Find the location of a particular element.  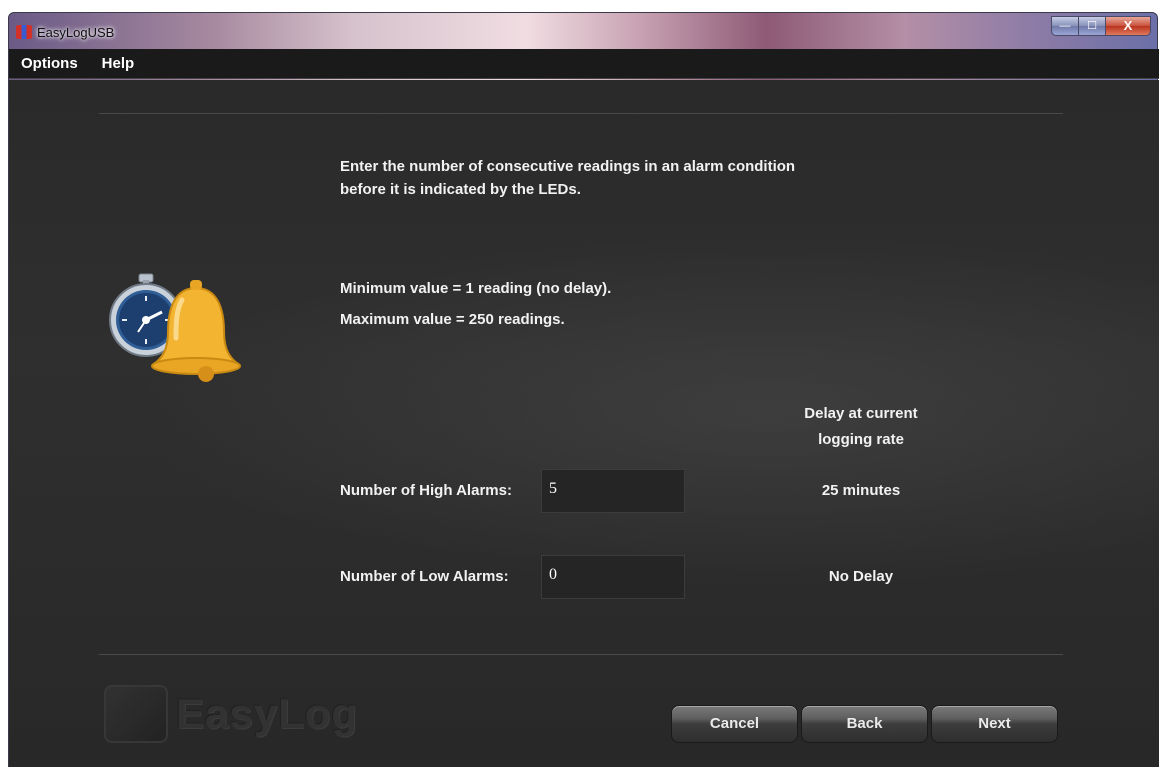

maximize-icon: ☐ is located at coordinates (1092, 26).